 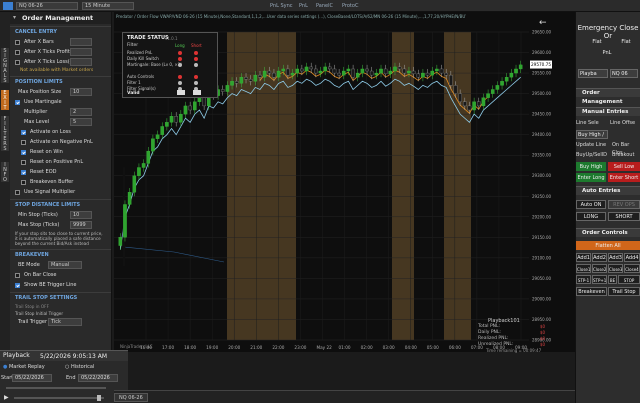 What do you see at coordinates (23, 142) in the screenshot?
I see `activate-on-negative-pnl-checkbox` at bounding box center [23, 142].